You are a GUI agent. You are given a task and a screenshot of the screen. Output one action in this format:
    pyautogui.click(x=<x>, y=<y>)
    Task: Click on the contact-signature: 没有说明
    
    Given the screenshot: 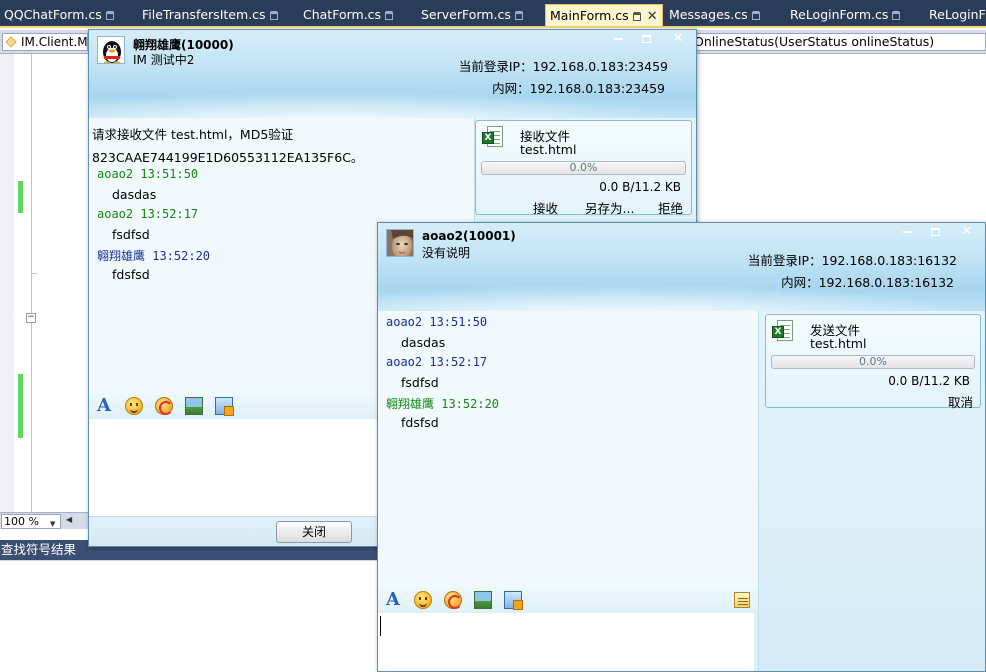 What is the action you would take?
    pyautogui.click(x=446, y=253)
    